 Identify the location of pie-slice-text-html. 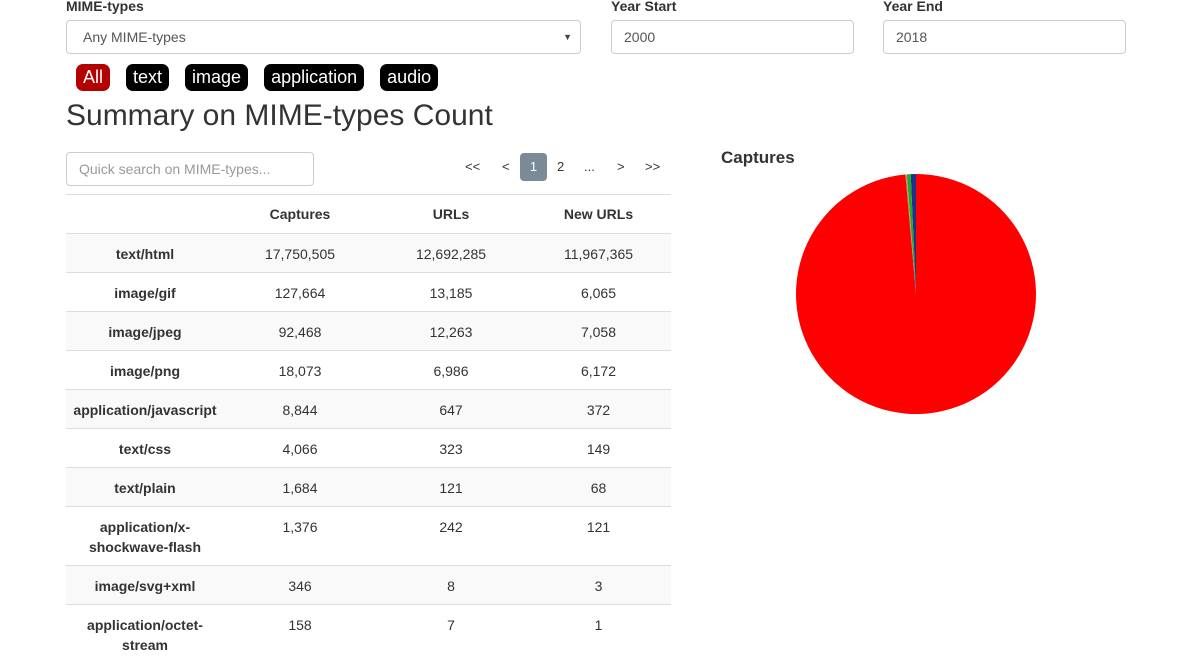
(916, 294).